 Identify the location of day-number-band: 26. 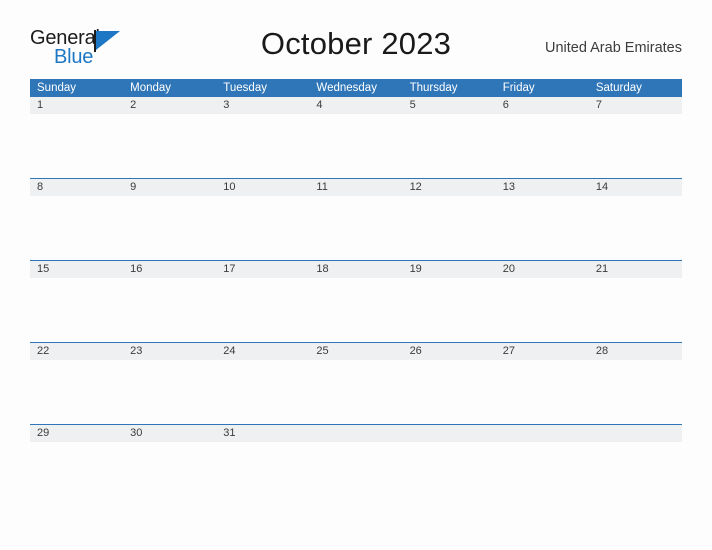
(449, 351).